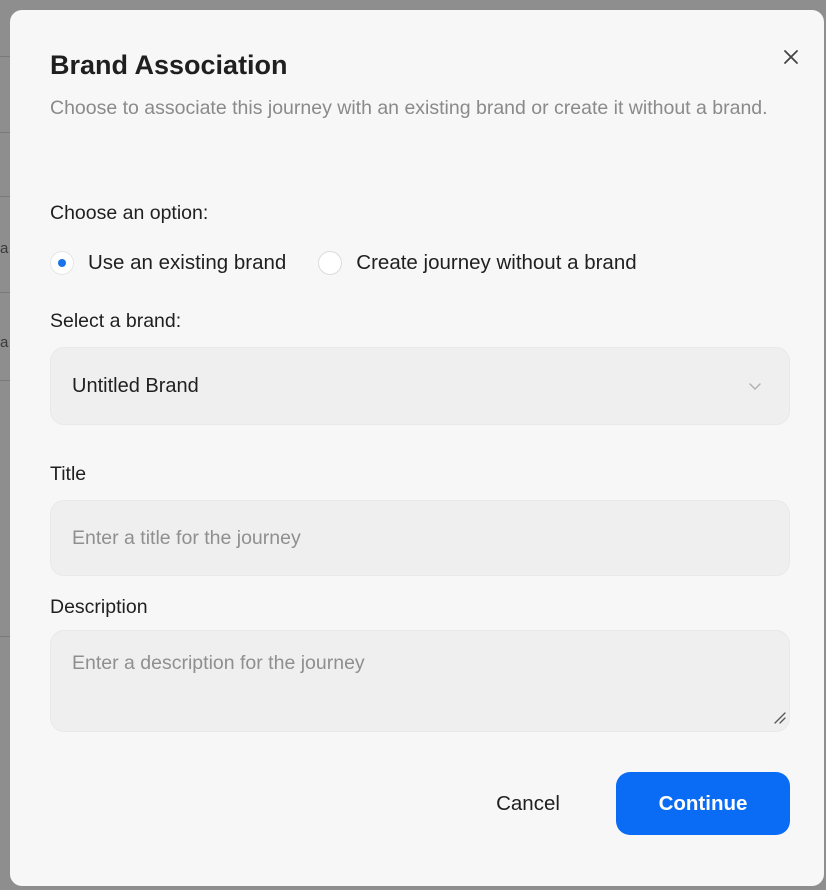 The height and width of the screenshot is (890, 826). What do you see at coordinates (330, 263) in the screenshot?
I see `radio-unchecked-icon` at bounding box center [330, 263].